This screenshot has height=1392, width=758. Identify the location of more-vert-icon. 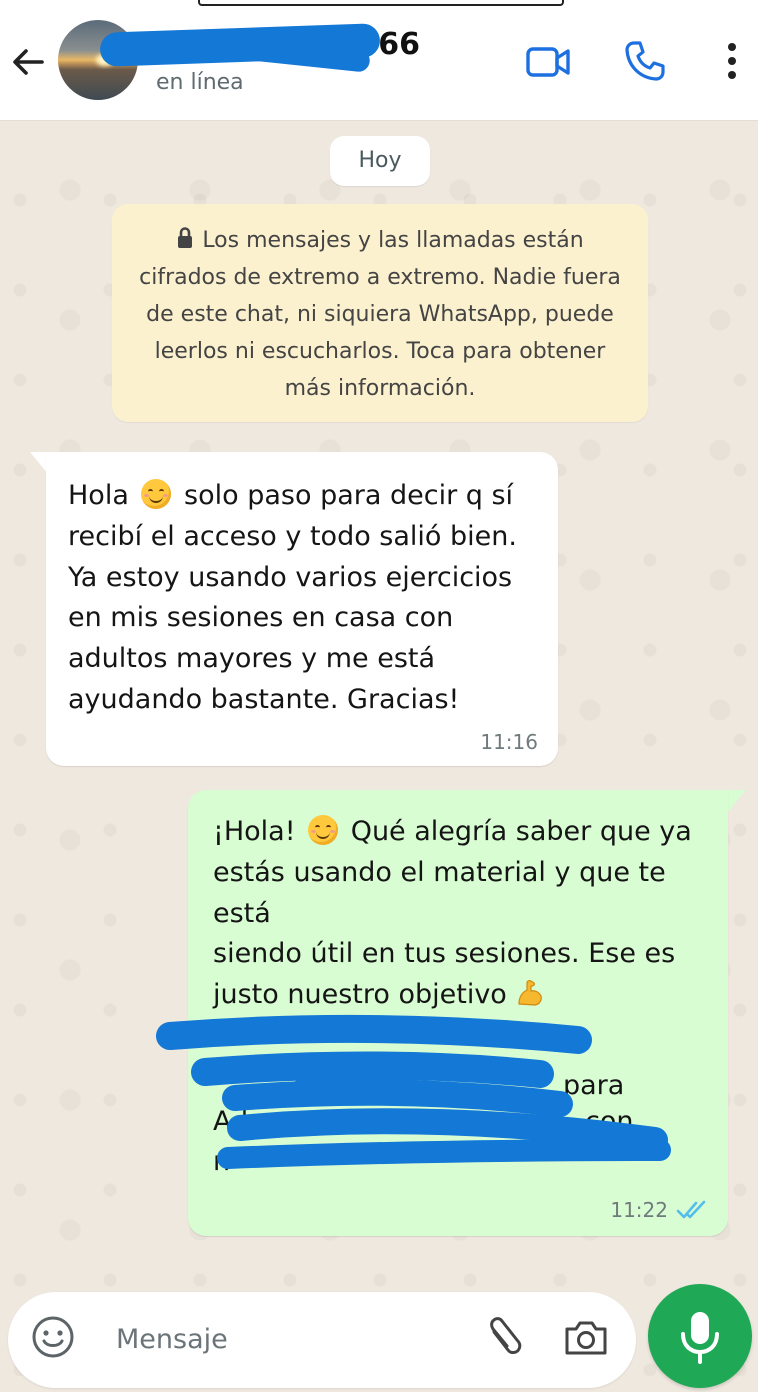
(732, 61).